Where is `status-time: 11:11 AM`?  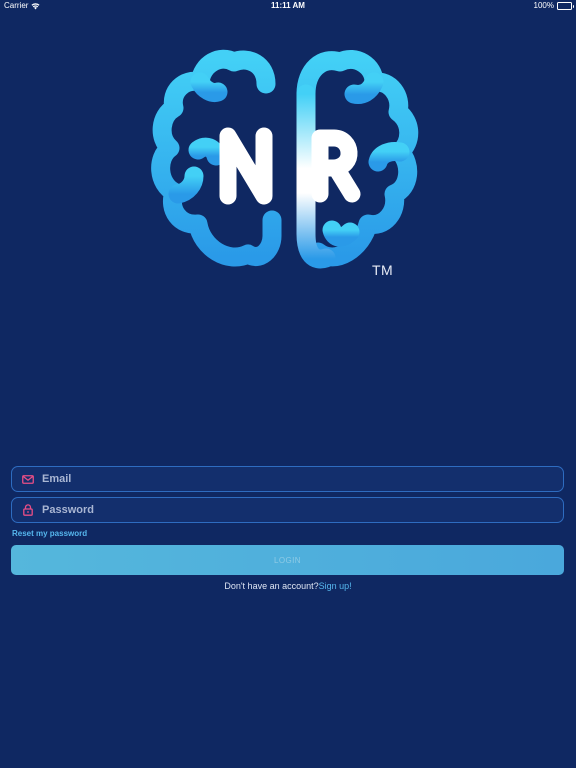 status-time: 11:11 AM is located at coordinates (288, 5).